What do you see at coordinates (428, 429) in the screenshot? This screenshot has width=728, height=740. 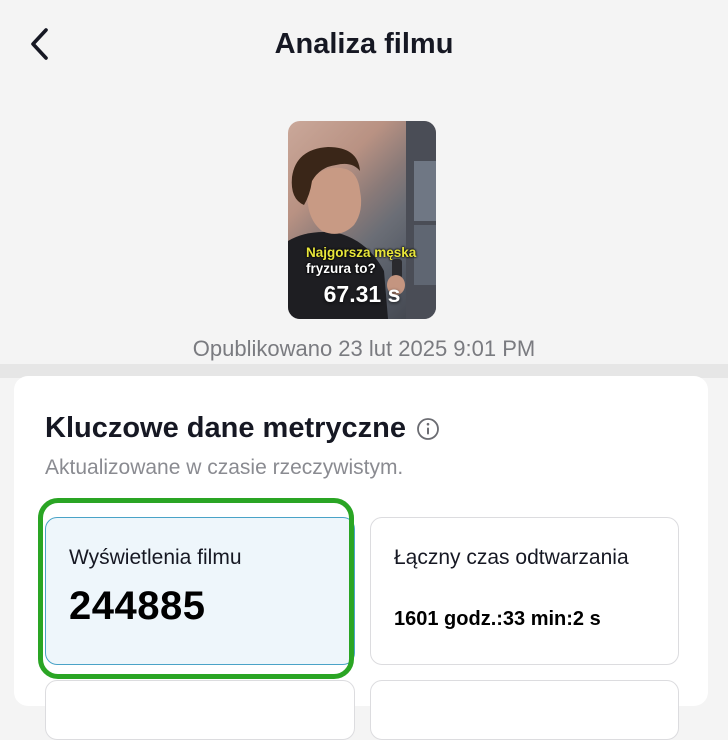 I see `info-icon` at bounding box center [428, 429].